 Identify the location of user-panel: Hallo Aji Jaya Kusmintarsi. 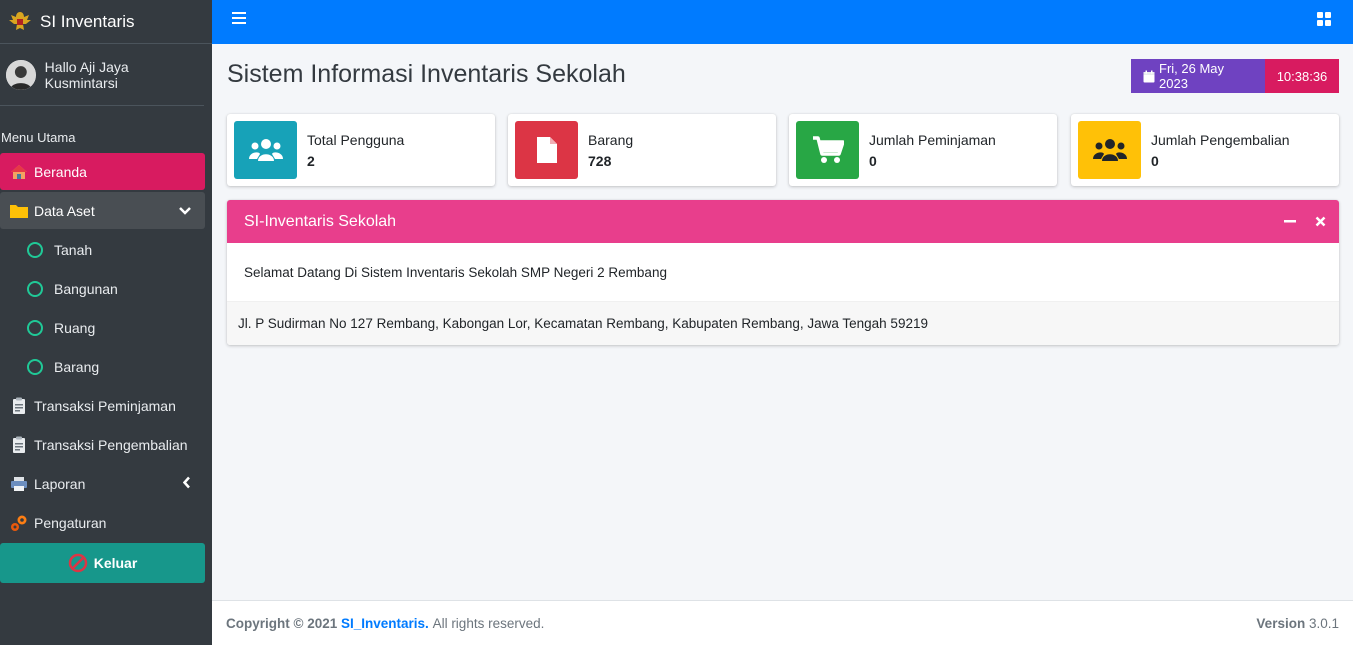
(102, 75).